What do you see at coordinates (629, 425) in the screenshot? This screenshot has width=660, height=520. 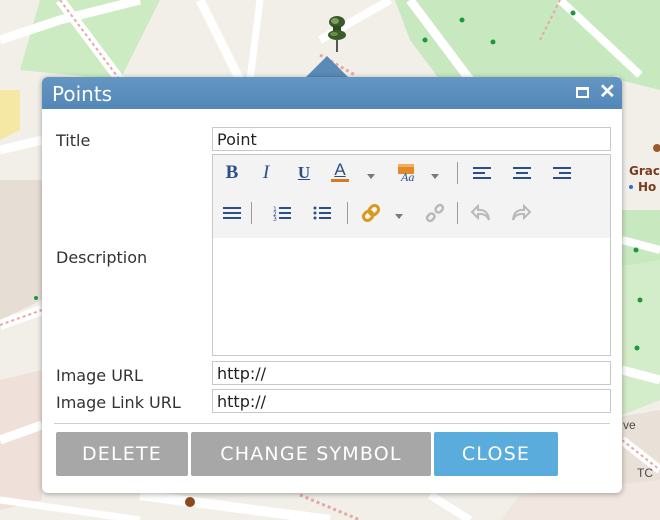 I see `map-label-ve: ve` at bounding box center [629, 425].